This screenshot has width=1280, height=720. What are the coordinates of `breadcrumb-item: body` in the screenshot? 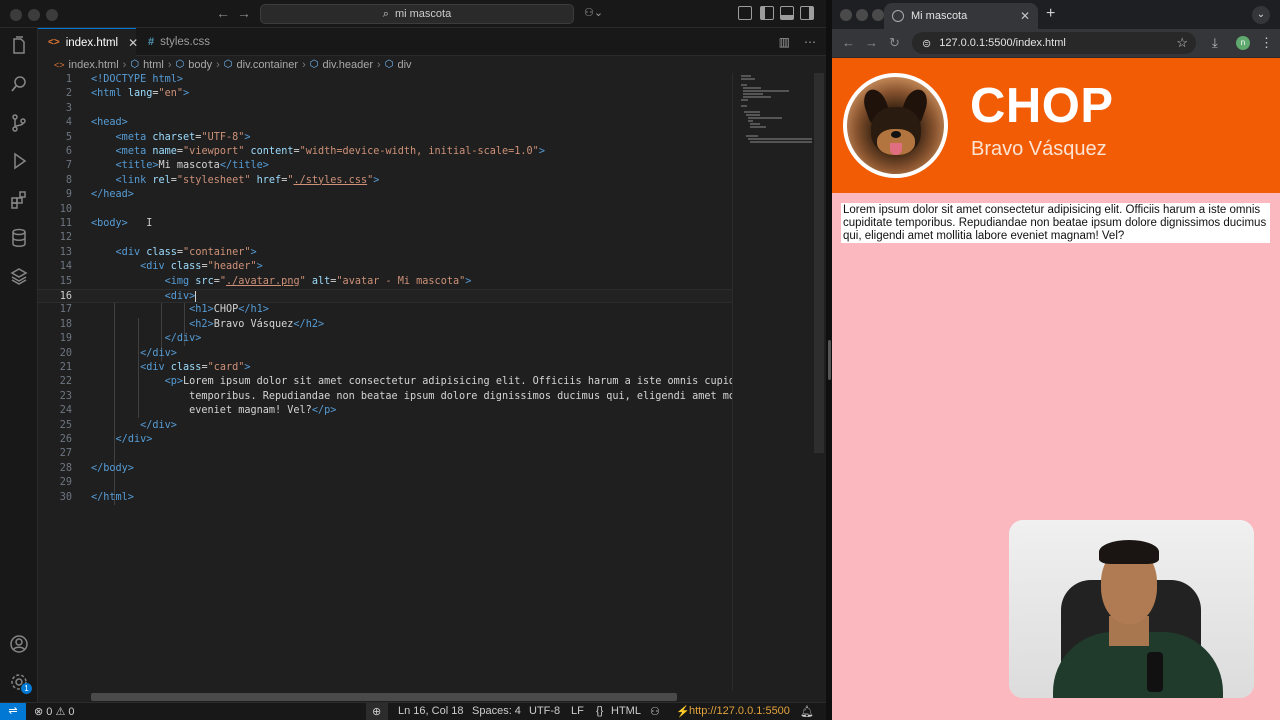 It's located at (200, 65).